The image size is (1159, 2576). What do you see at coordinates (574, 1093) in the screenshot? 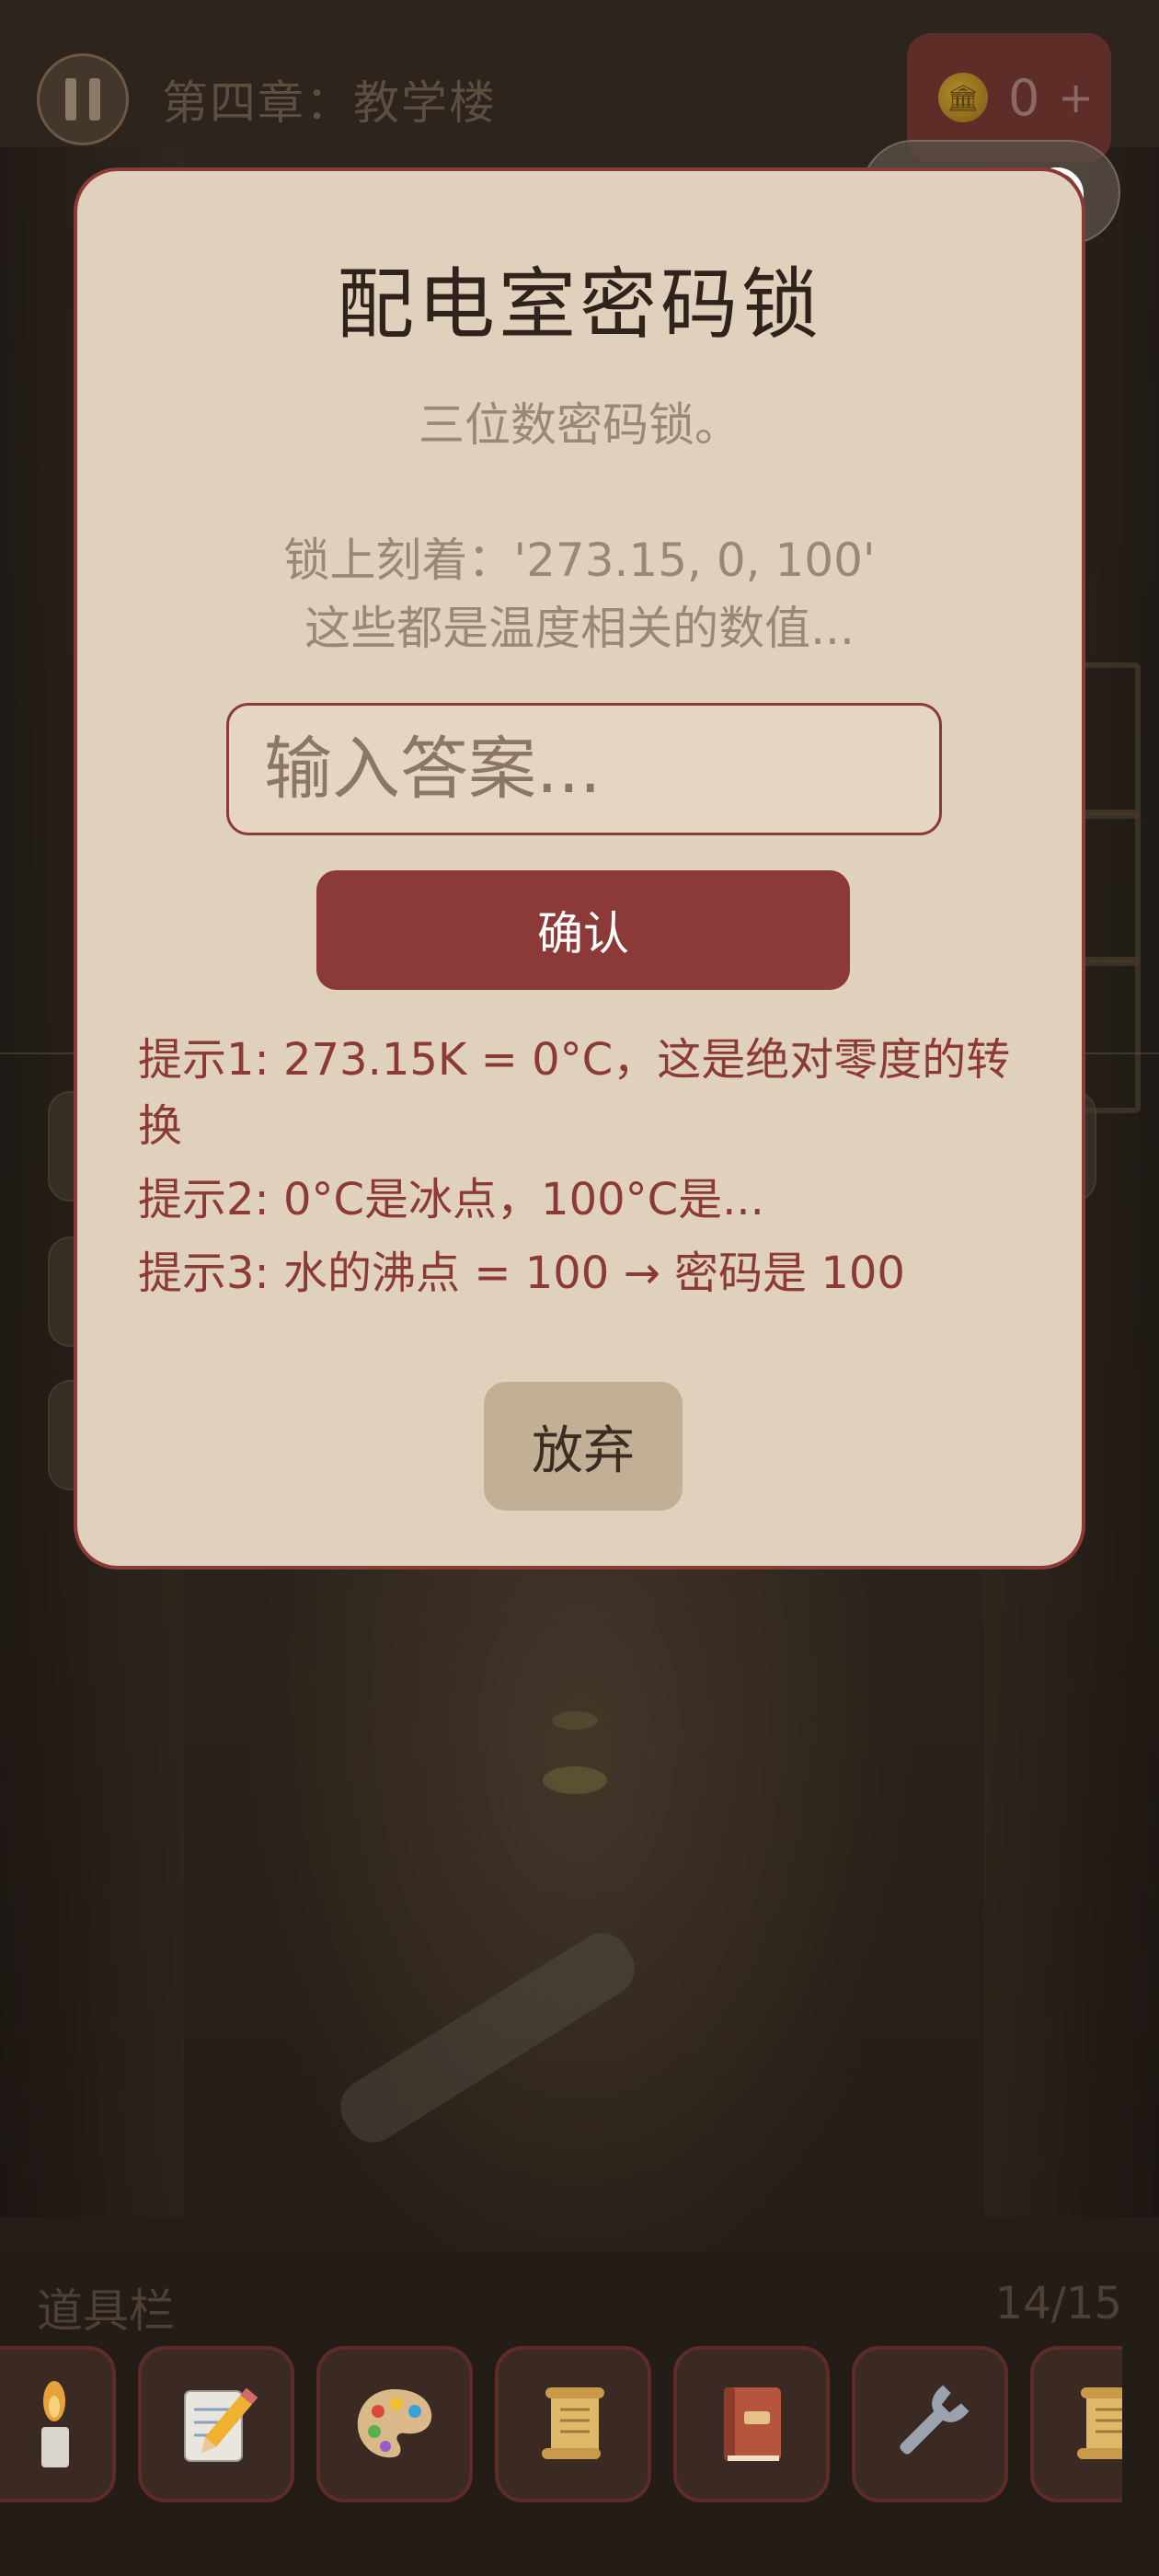
I see `hint-item: 提示1: 273.15K = 0°C，这是绝对零度的转换` at bounding box center [574, 1093].